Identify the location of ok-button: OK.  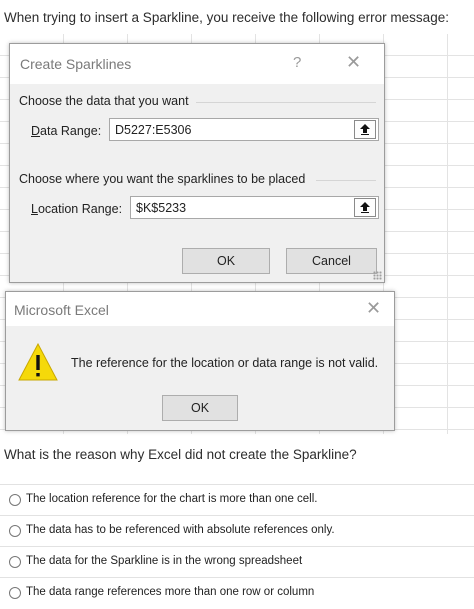
(226, 261).